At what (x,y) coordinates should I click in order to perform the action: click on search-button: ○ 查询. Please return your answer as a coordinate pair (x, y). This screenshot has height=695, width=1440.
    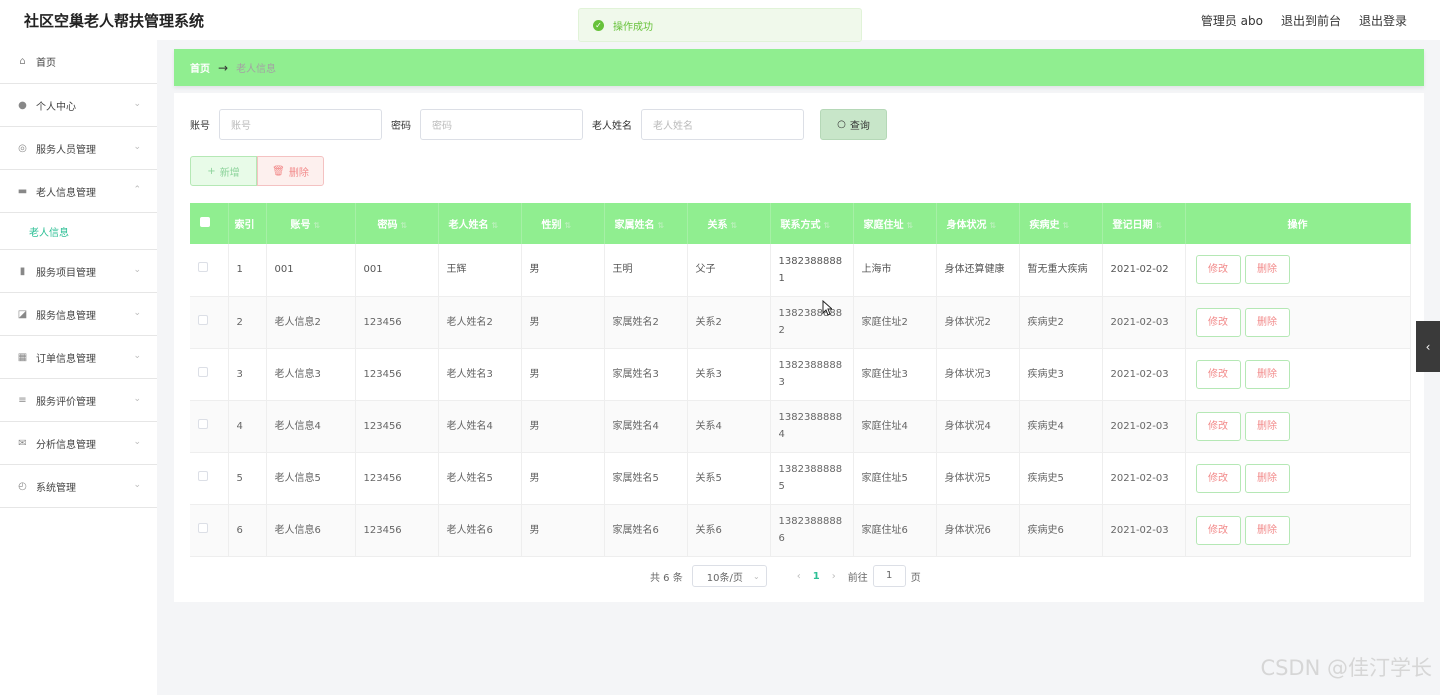
    Looking at the image, I should click on (853, 124).